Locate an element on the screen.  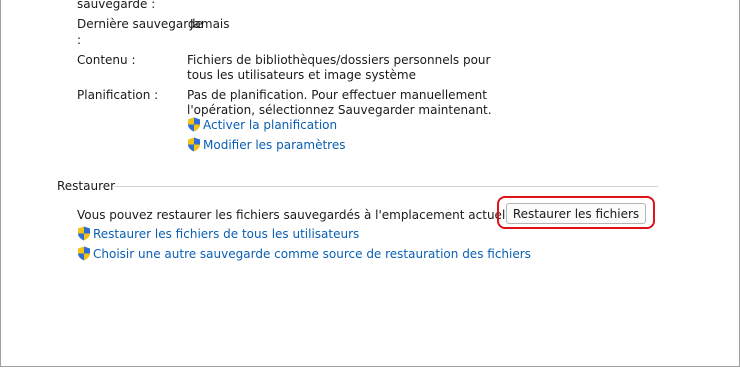
content-label: Contenu : is located at coordinates (106, 60).